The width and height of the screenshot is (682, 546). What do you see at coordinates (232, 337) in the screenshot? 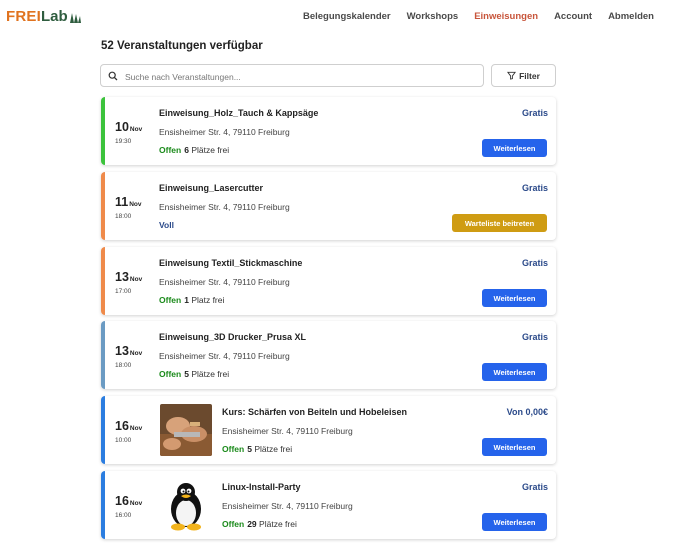
I see `event-title: Einweisung_3D Drucker_Prusa XL` at bounding box center [232, 337].